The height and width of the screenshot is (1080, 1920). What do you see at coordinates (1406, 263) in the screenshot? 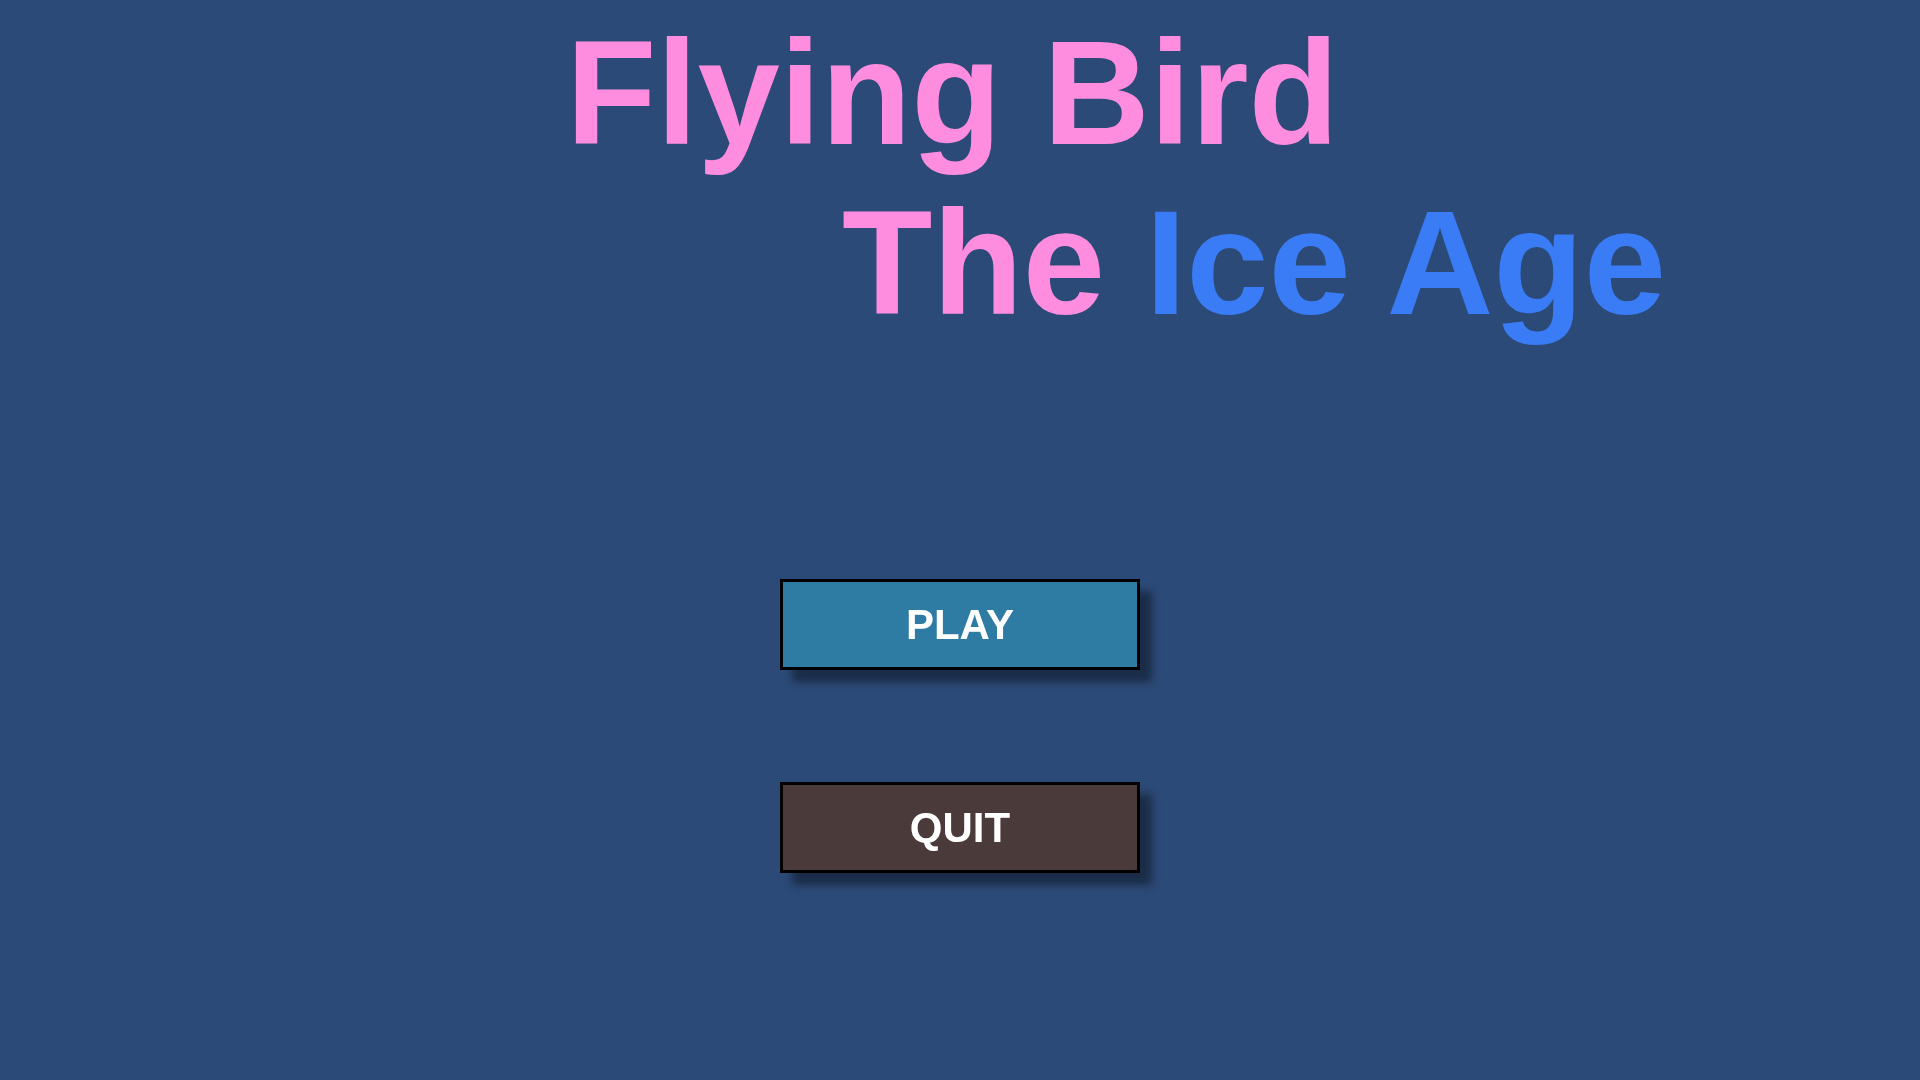
I see `title-text: Ice Age` at bounding box center [1406, 263].